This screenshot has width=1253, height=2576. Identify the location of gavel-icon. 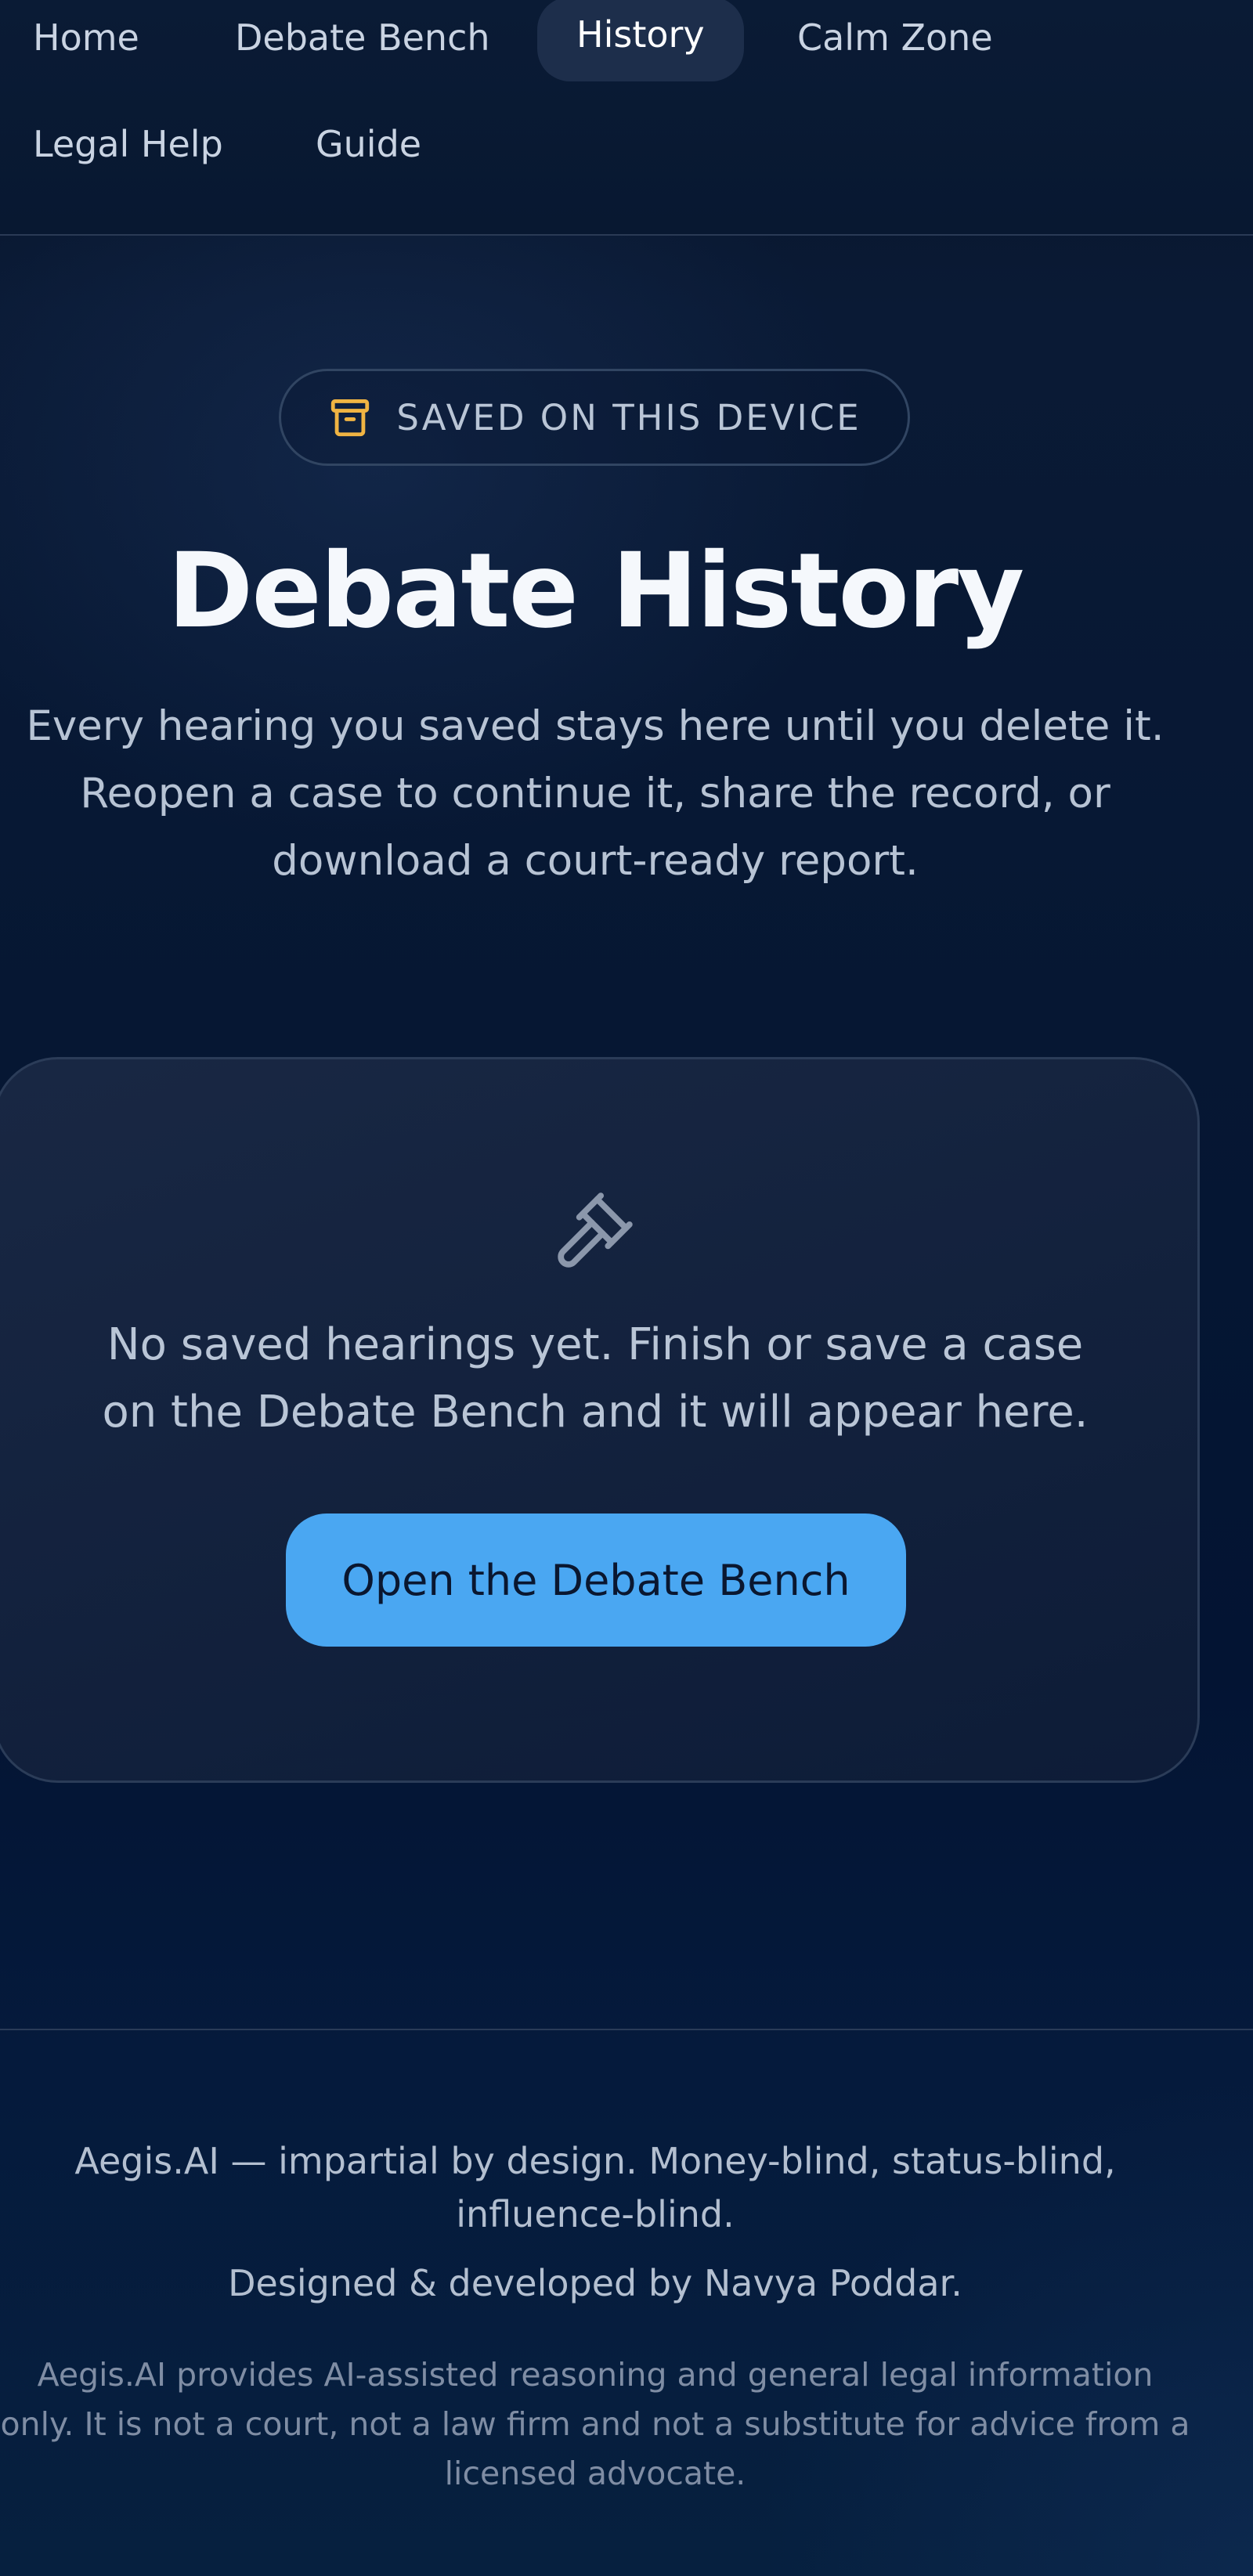
(595, 1230).